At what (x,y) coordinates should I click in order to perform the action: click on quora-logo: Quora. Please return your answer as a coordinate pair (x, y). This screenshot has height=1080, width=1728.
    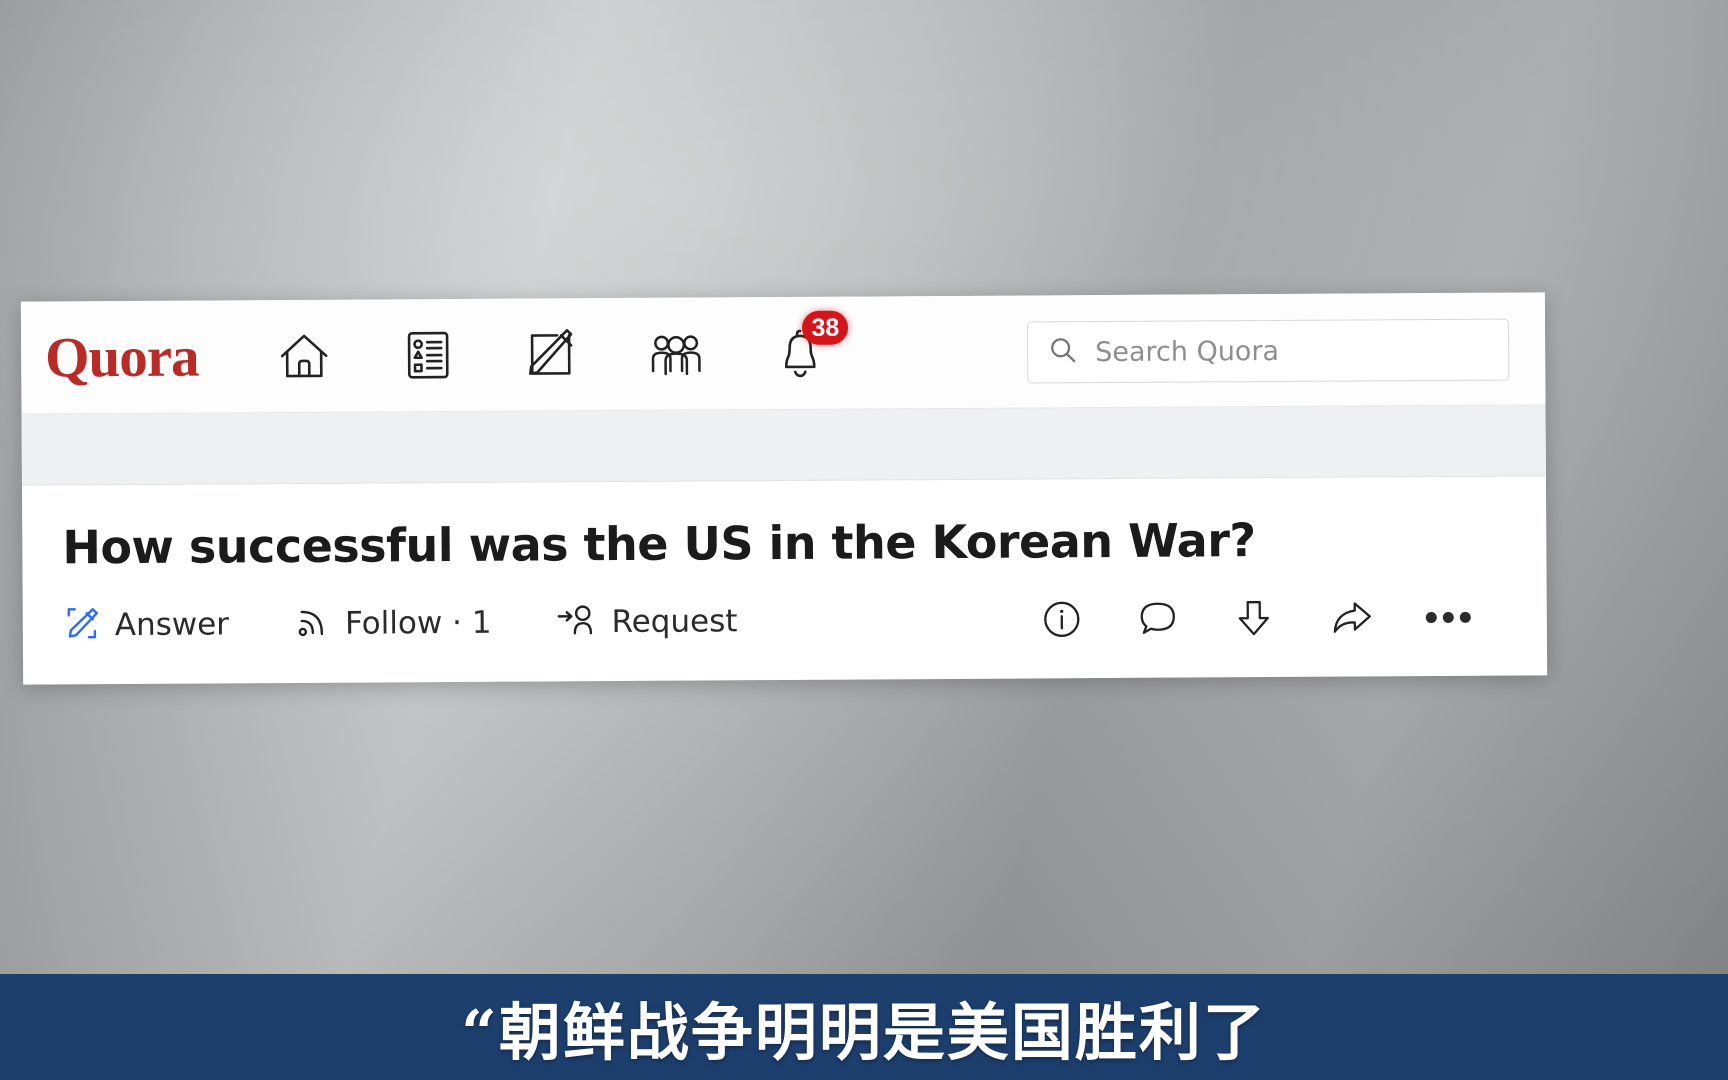
    Looking at the image, I should click on (122, 357).